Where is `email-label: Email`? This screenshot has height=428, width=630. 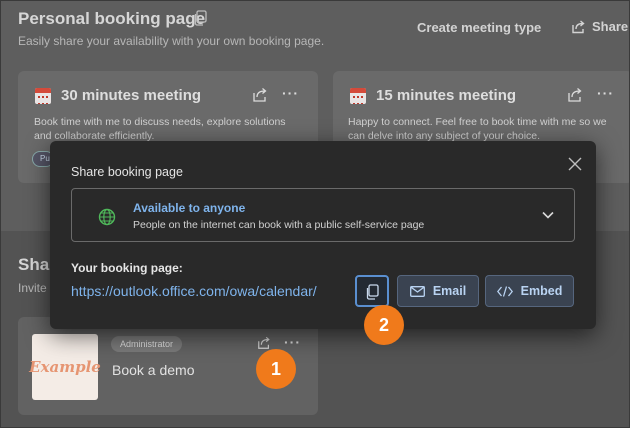 email-label: Email is located at coordinates (449, 291).